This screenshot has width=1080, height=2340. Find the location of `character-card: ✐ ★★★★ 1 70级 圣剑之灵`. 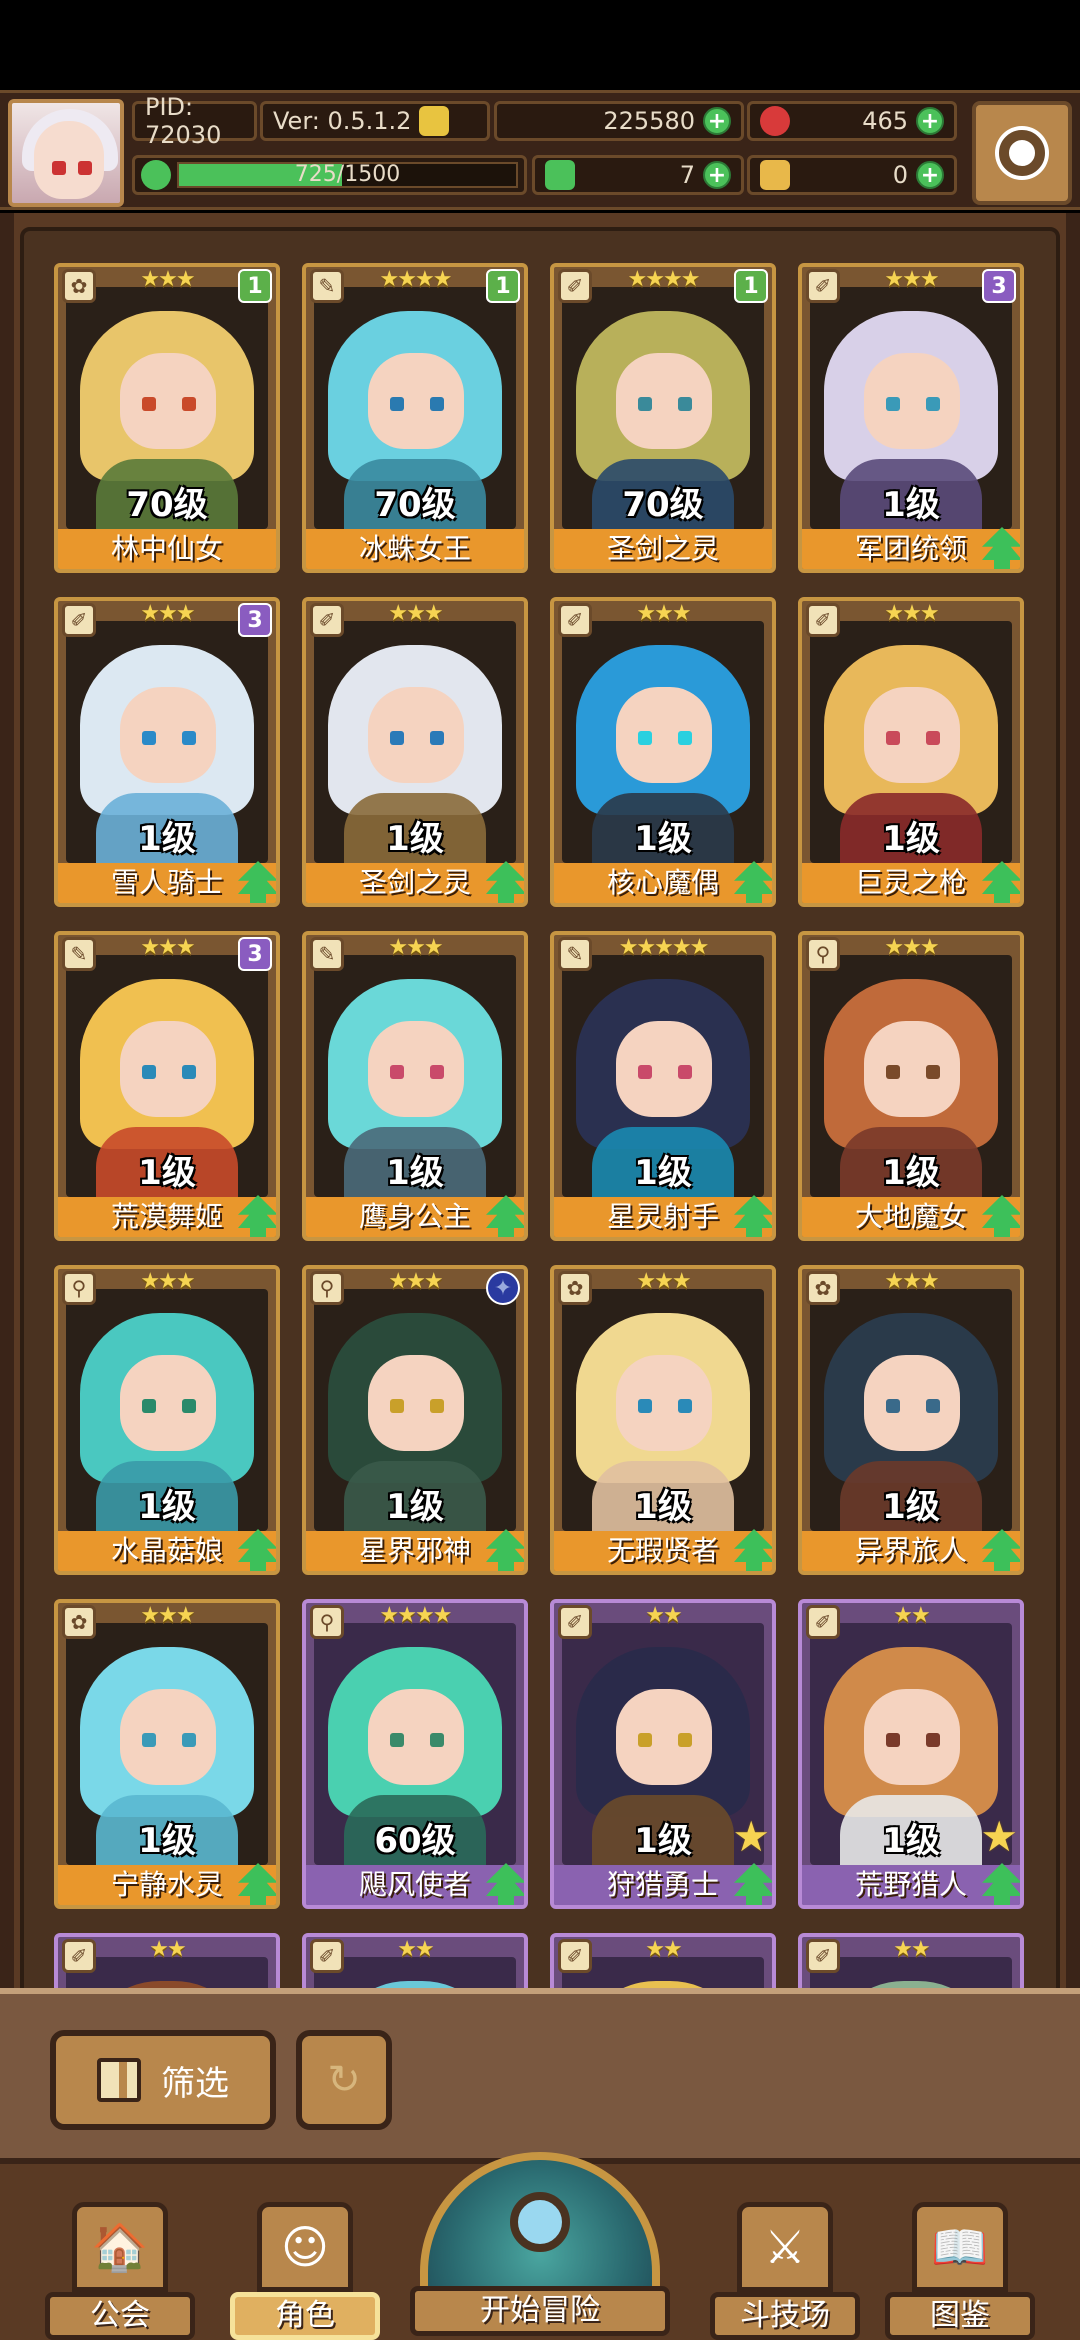

character-card: ✐ ★★★★ 1 70级 圣剑之灵 is located at coordinates (663, 418).